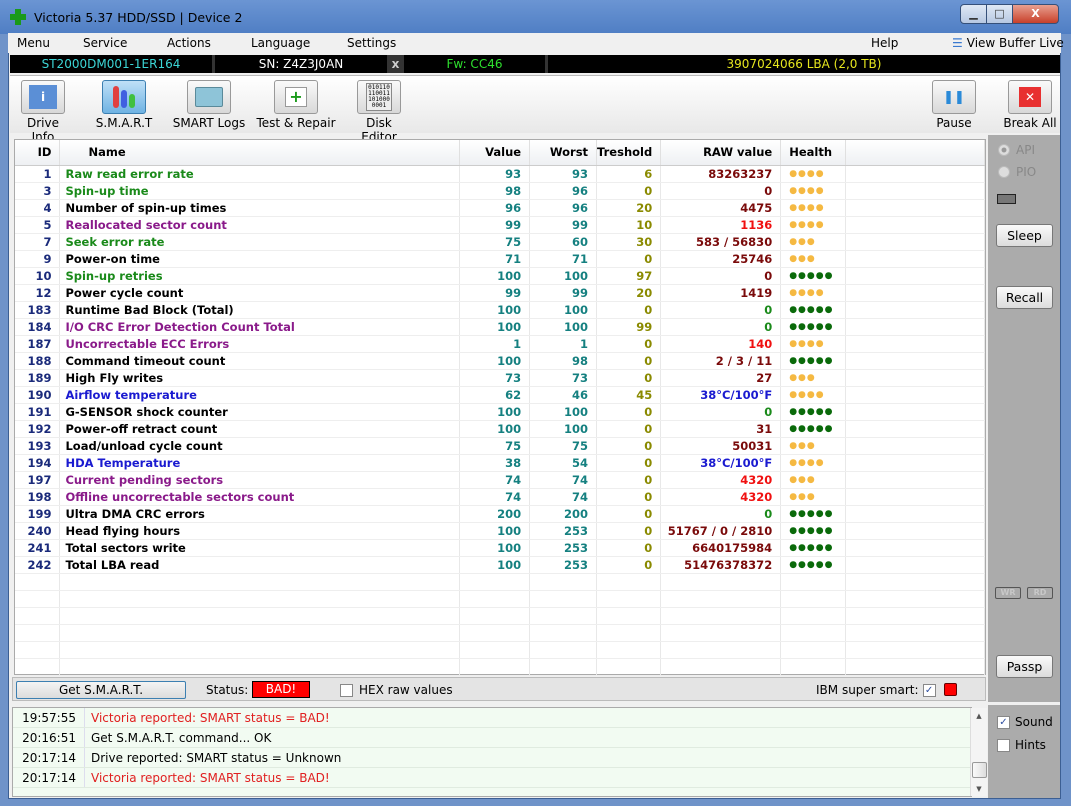  Describe the element at coordinates (1017, 172) in the screenshot. I see `pio-radio: PIO` at that location.